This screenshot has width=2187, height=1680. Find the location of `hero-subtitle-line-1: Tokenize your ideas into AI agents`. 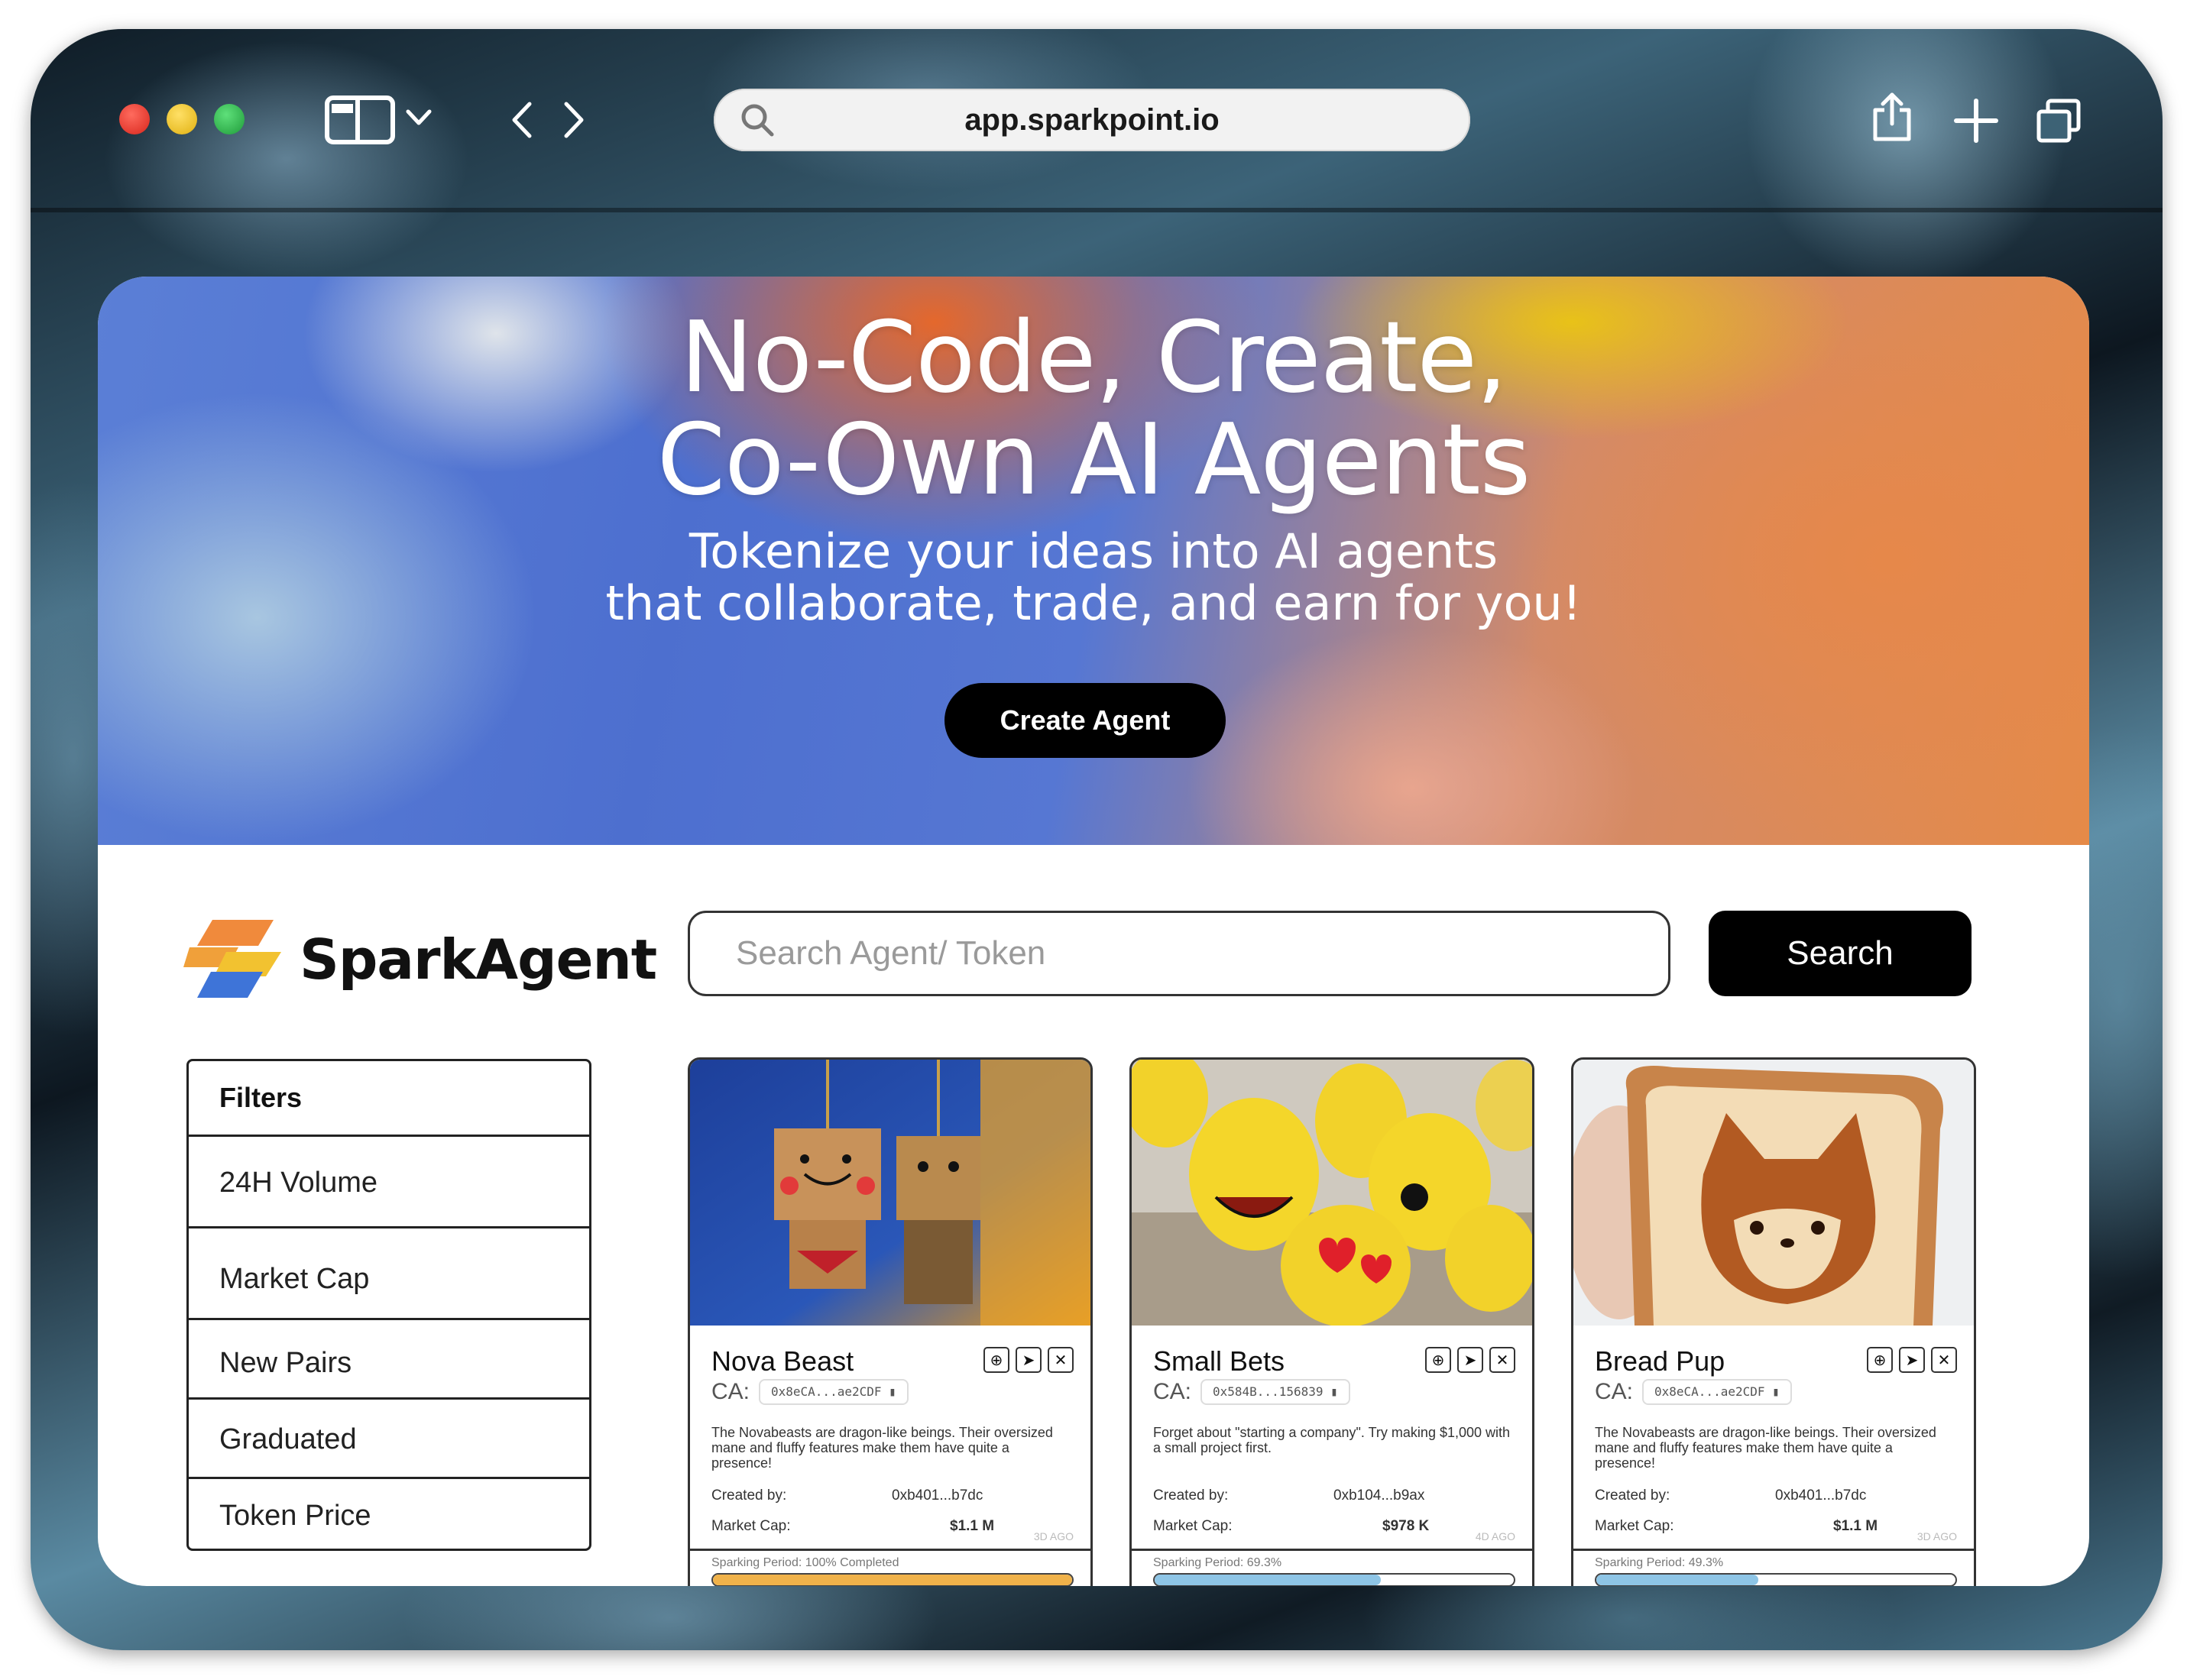

hero-subtitle-line-1: Tokenize your ideas into AI agents is located at coordinates (1093, 551).